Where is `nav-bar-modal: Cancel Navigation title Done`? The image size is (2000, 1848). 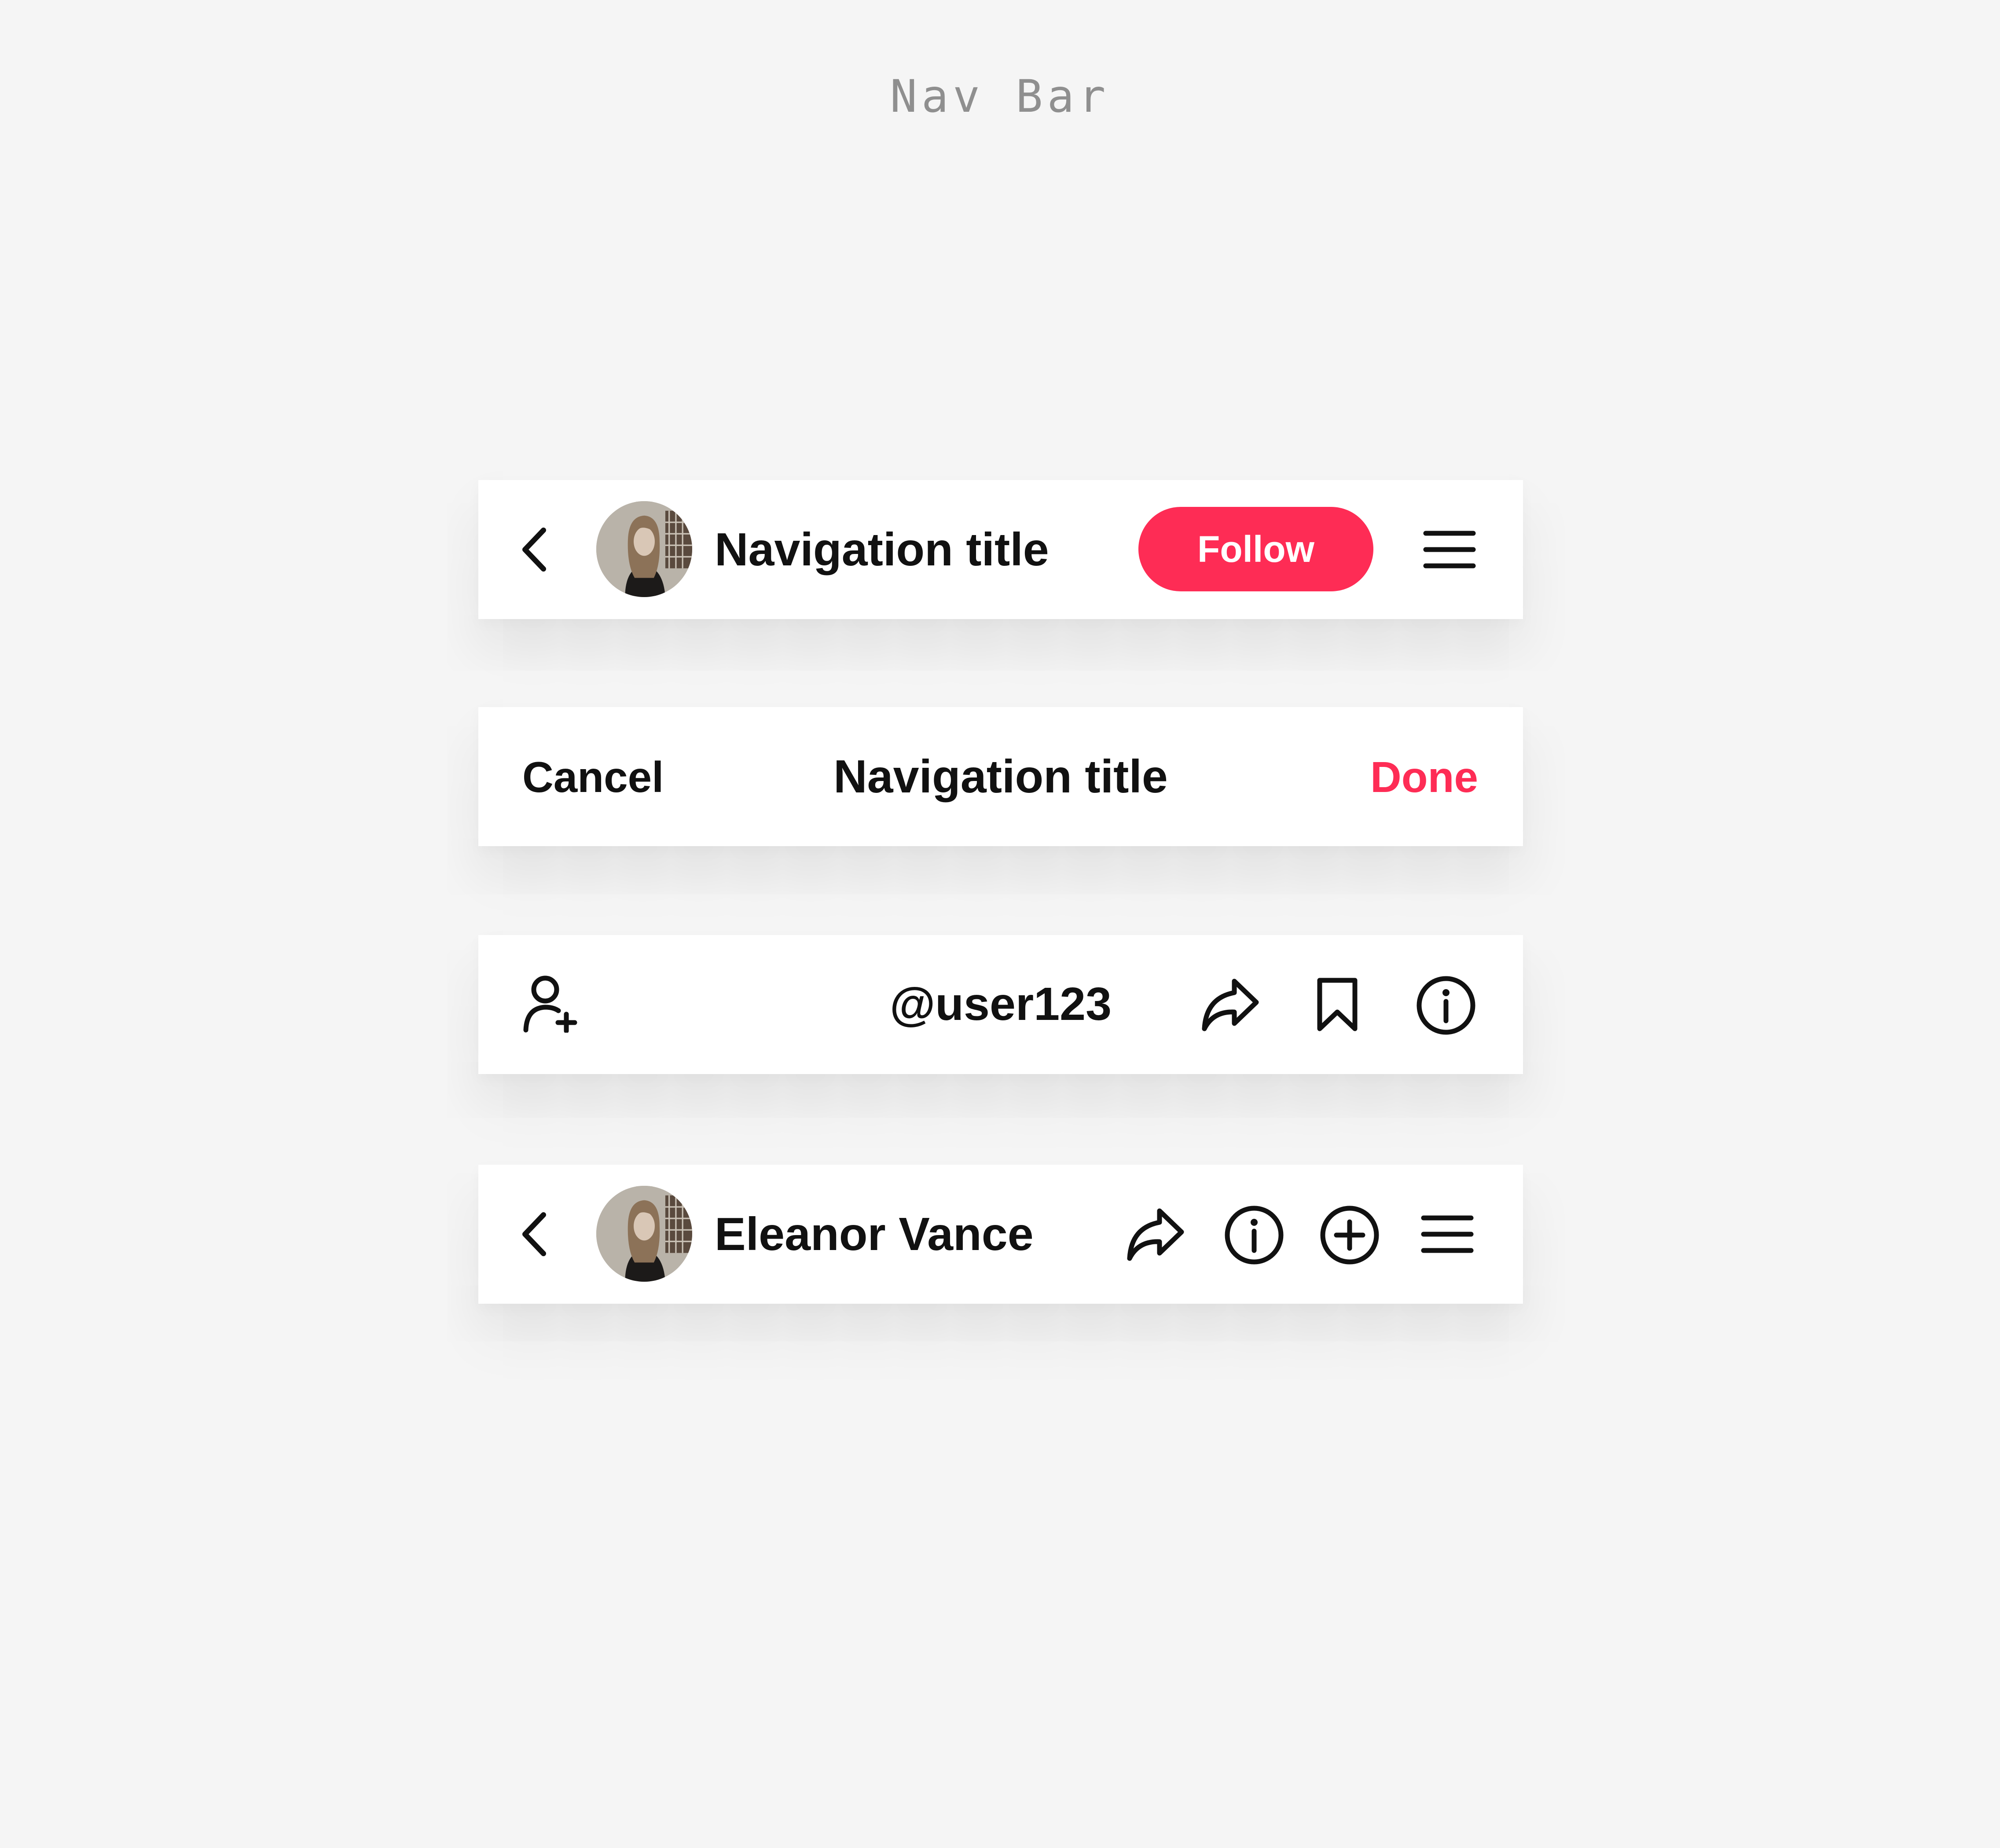
nav-bar-modal: Cancel Navigation title Done is located at coordinates (1000, 777).